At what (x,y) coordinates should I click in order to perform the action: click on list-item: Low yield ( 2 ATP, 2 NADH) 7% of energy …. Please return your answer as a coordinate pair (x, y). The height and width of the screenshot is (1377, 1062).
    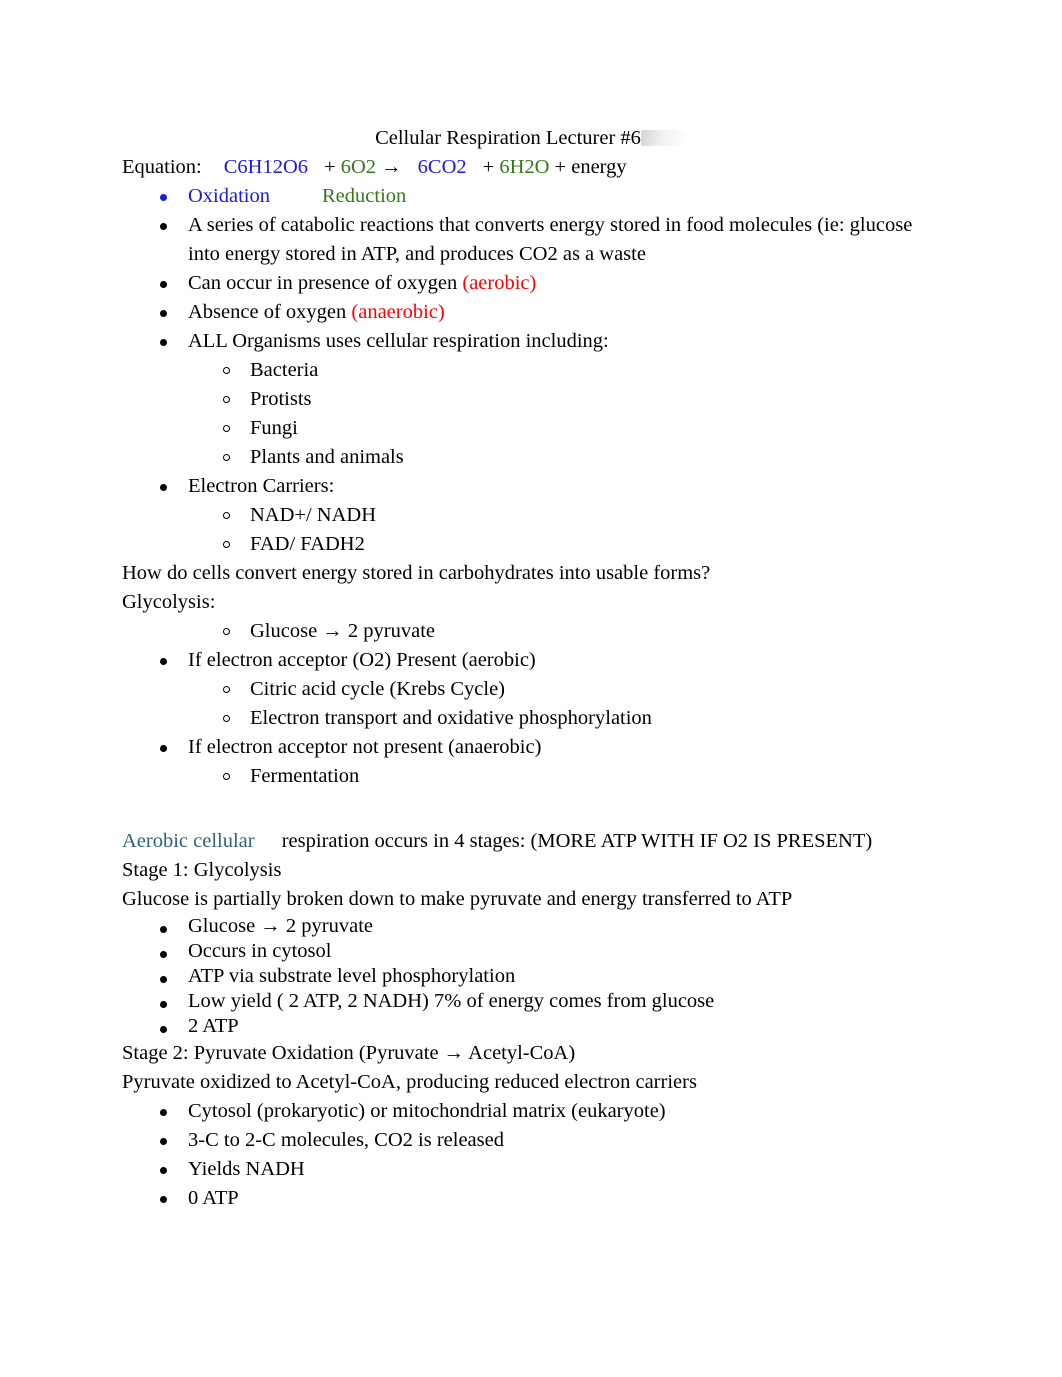
    Looking at the image, I should click on (531, 1001).